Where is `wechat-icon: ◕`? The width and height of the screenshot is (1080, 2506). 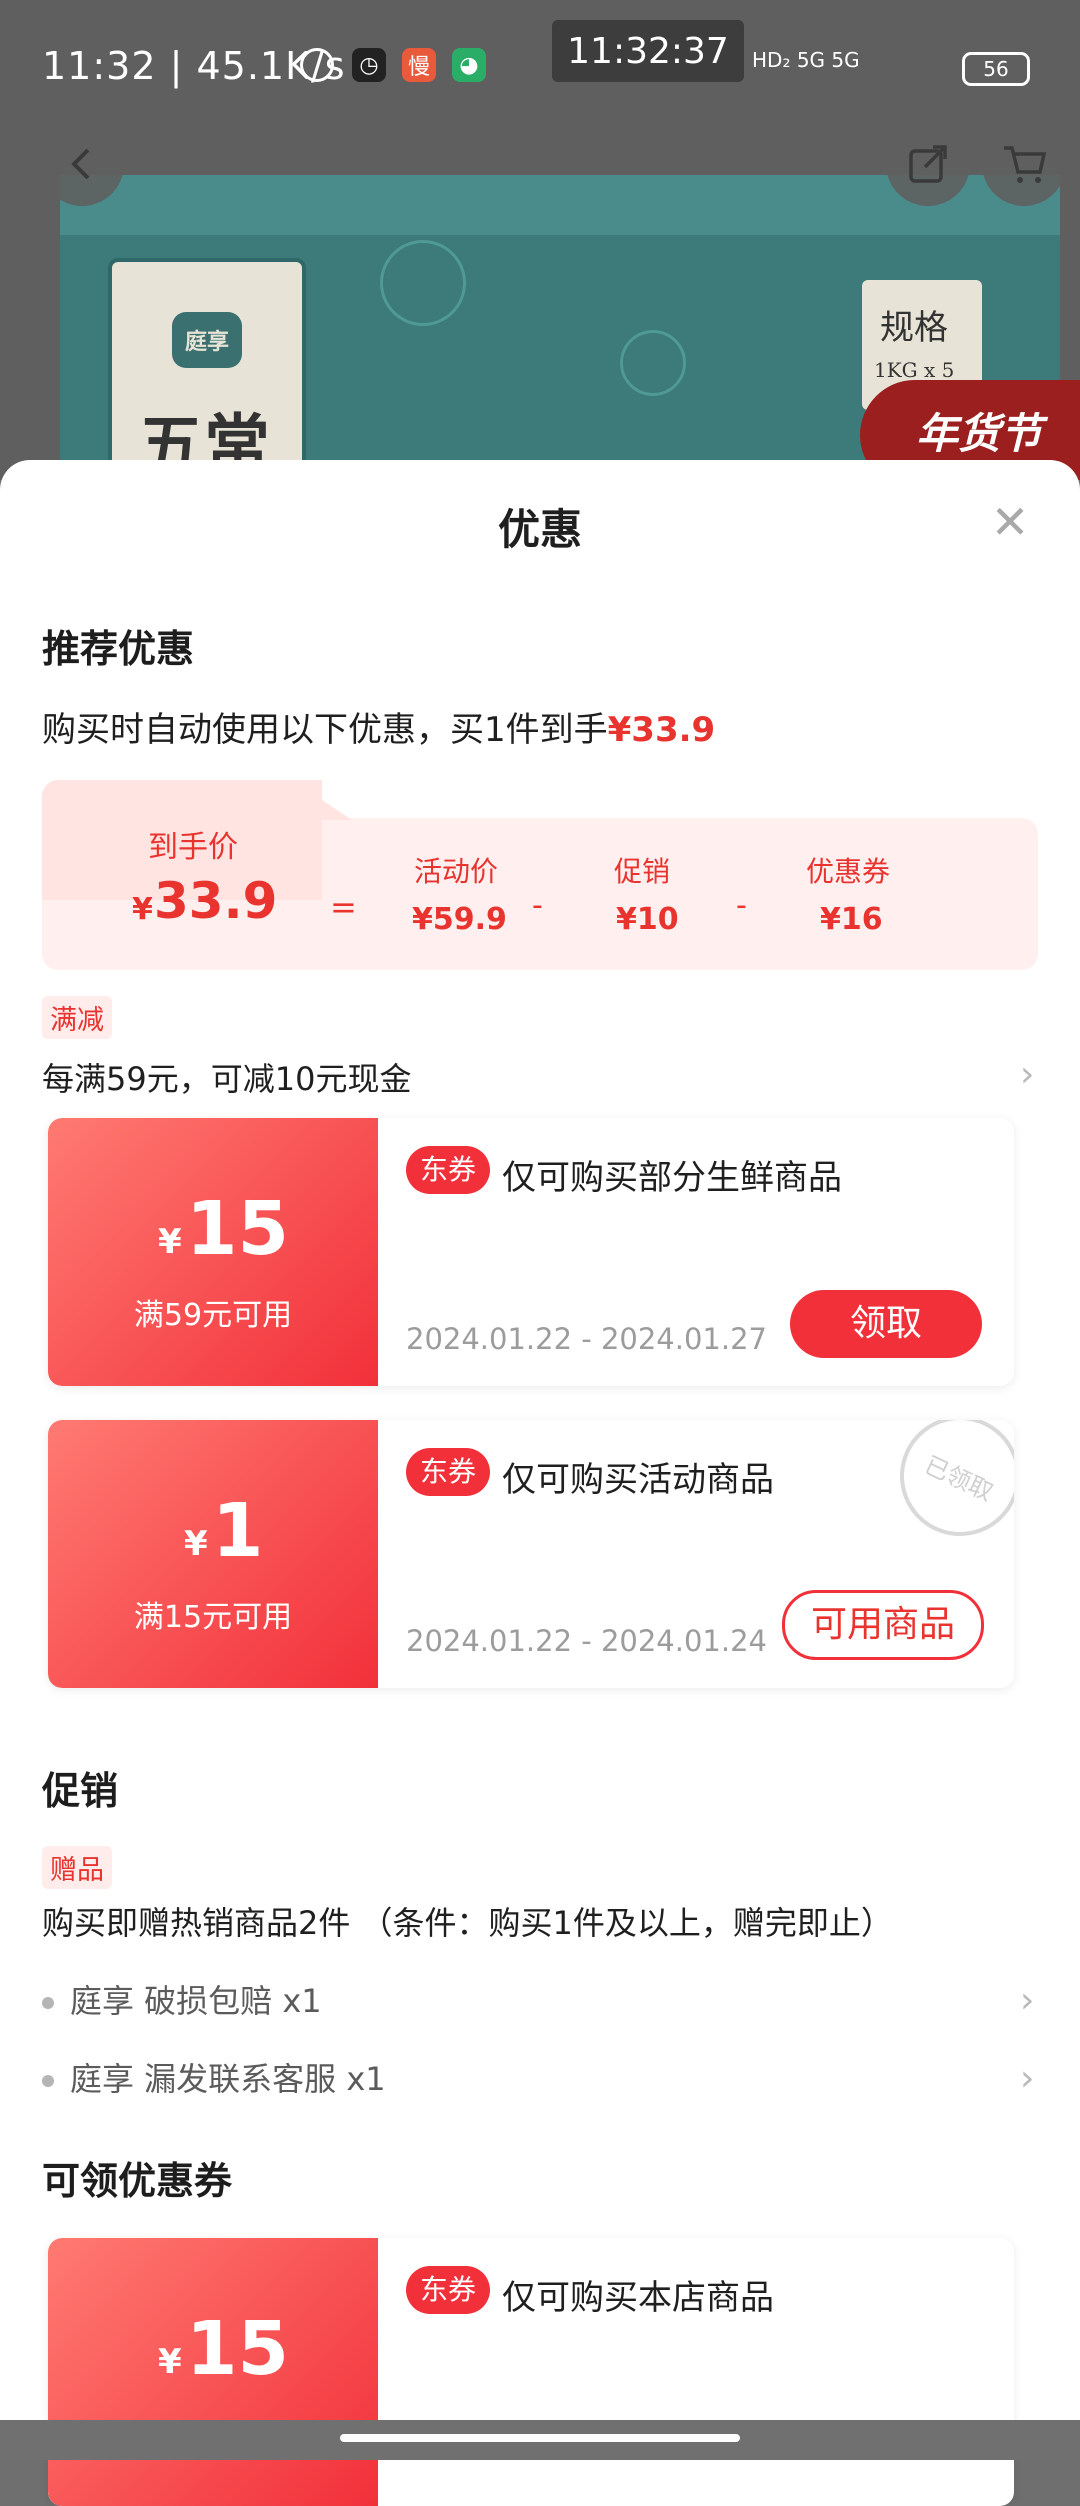
wechat-icon: ◕ is located at coordinates (469, 65).